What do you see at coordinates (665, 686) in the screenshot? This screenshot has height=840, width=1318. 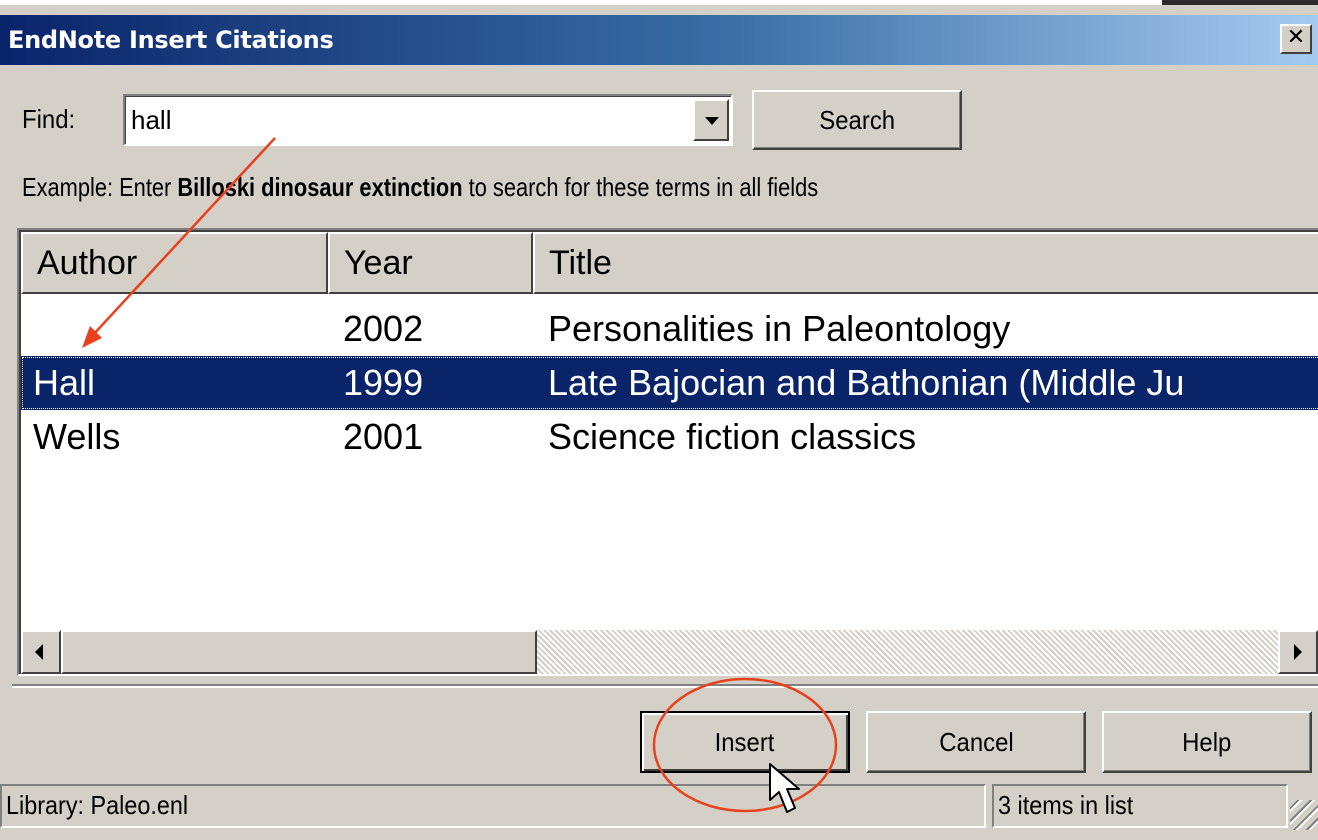 I see `divider` at bounding box center [665, 686].